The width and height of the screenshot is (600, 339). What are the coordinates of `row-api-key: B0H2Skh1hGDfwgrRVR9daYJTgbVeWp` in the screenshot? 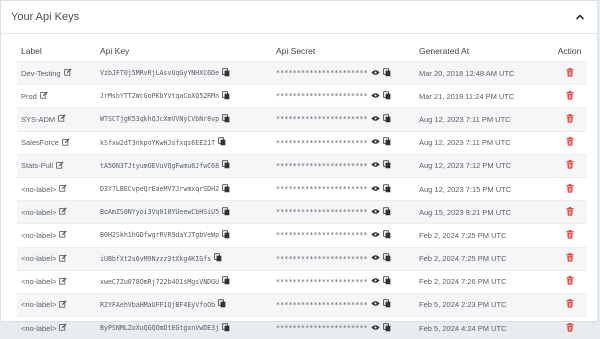 It's located at (160, 235).